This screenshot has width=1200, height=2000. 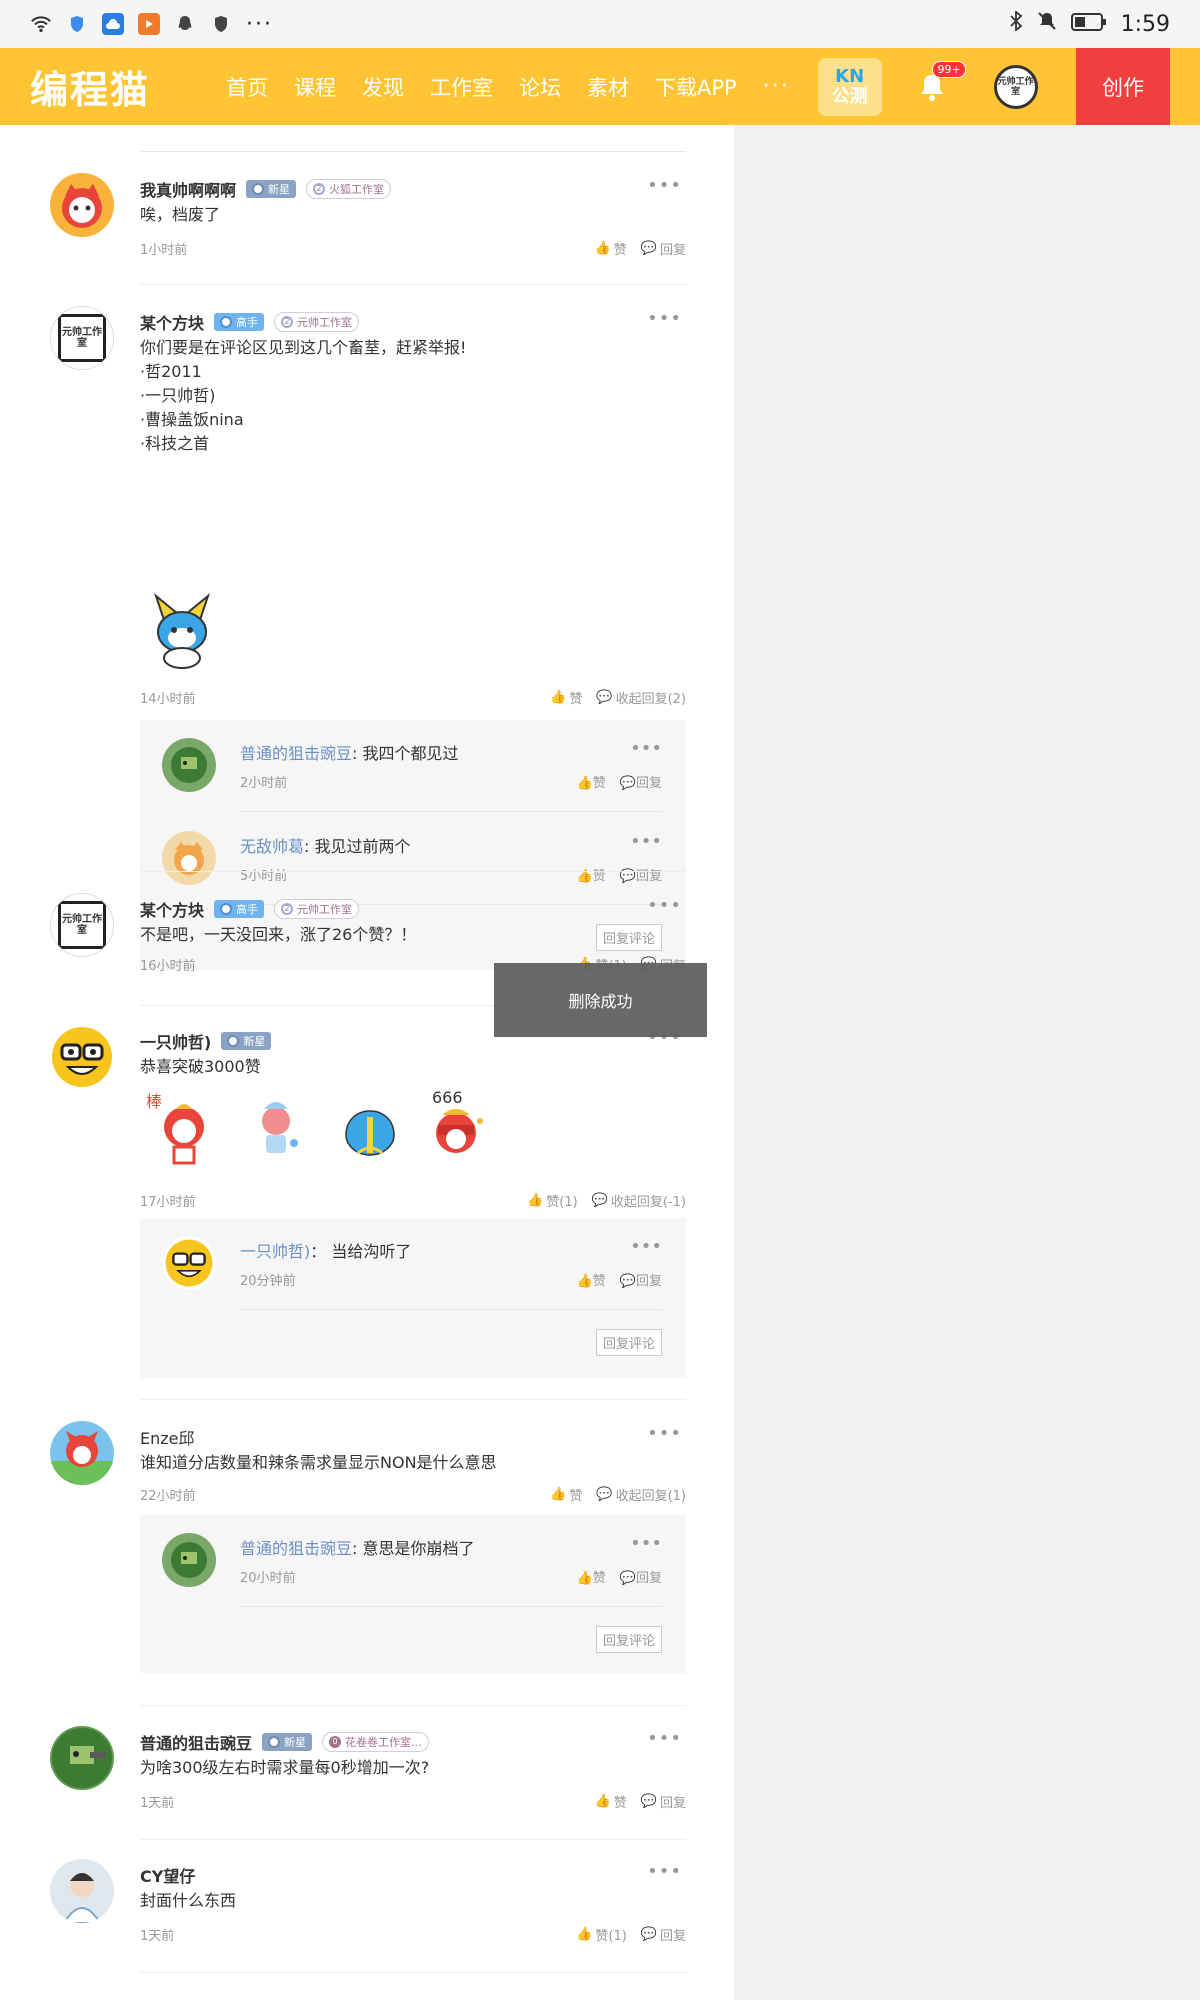 I want to click on reply-user-link: 无敌帅葛, so click(x=272, y=846).